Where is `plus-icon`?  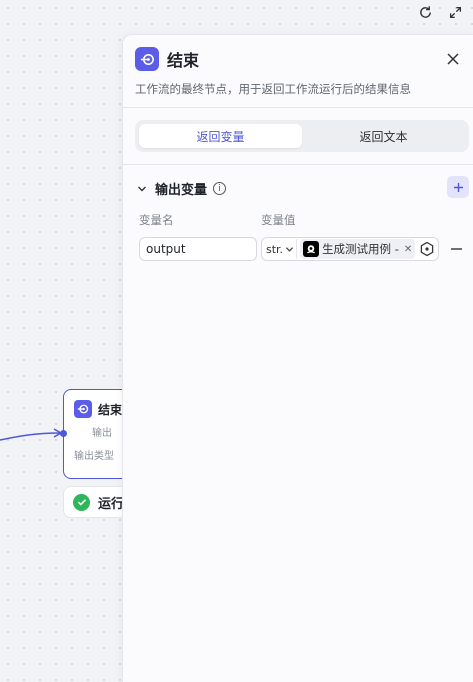 plus-icon is located at coordinates (458, 187).